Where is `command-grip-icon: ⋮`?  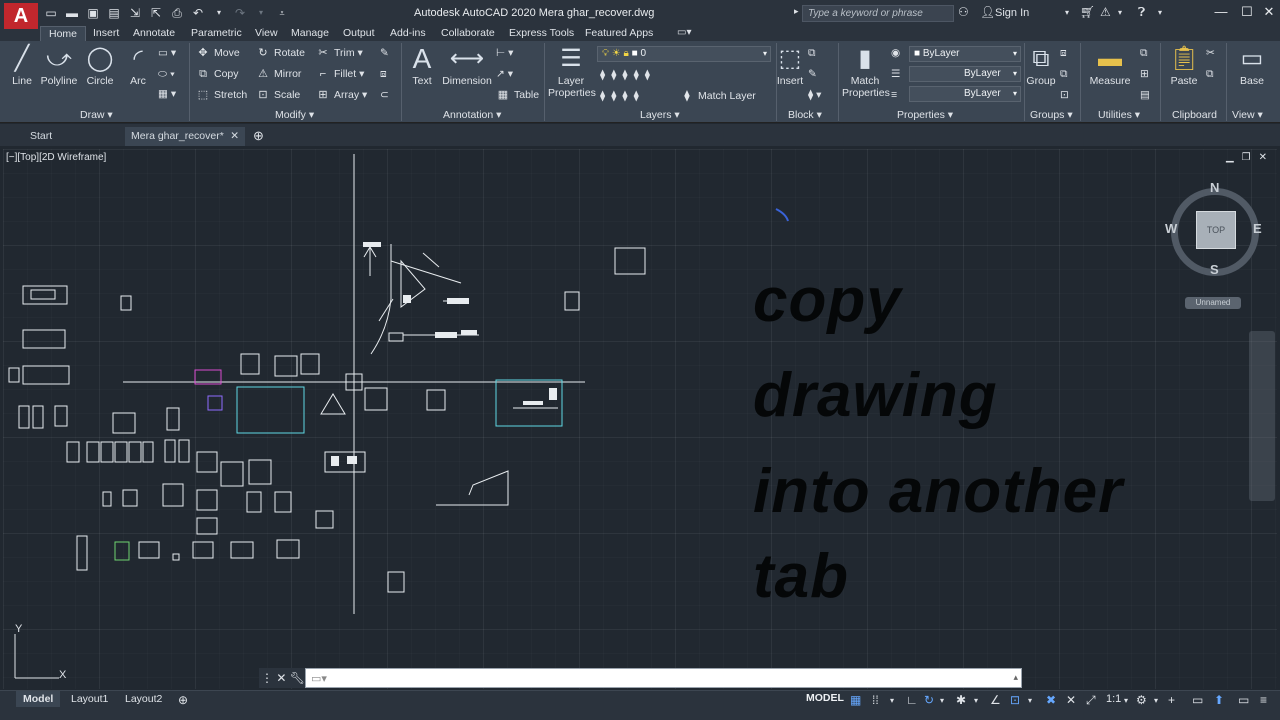
command-grip-icon: ⋮ is located at coordinates (267, 678).